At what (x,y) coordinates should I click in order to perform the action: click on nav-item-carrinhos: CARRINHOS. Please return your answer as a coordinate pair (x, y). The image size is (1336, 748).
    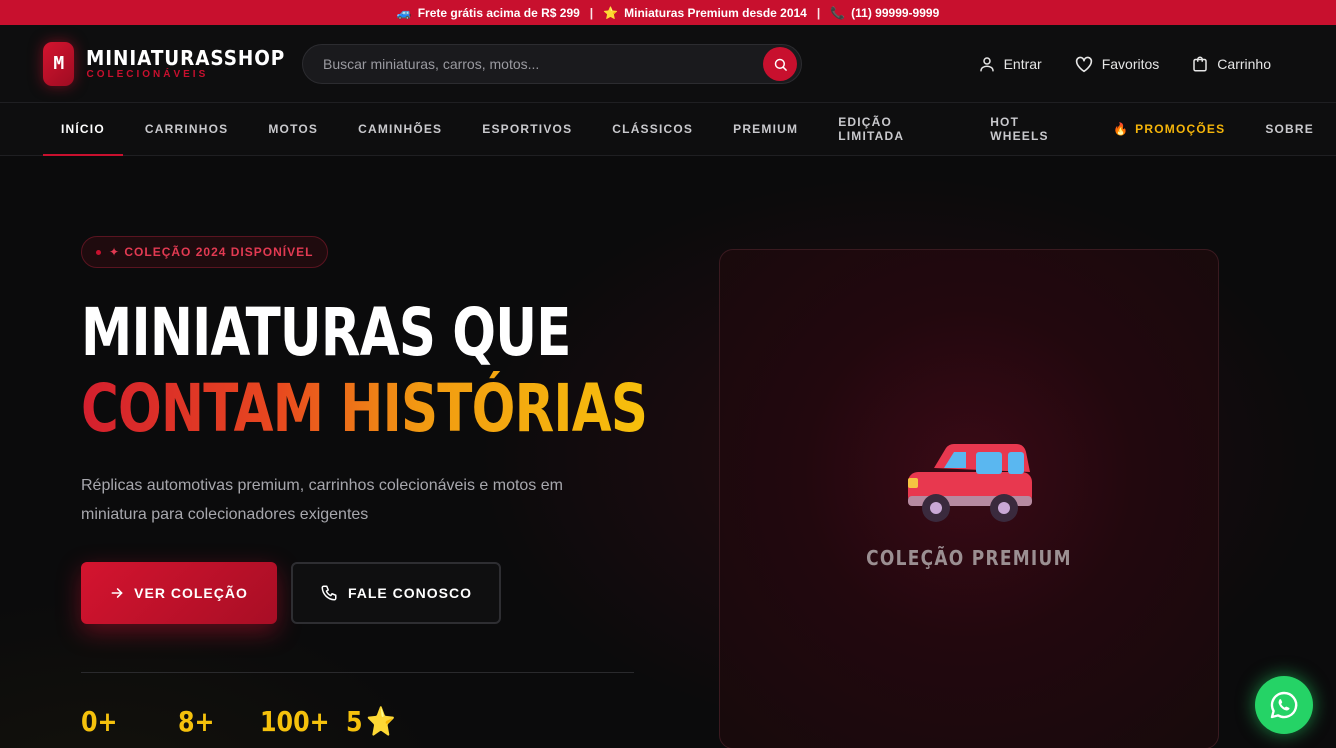
    Looking at the image, I should click on (186, 129).